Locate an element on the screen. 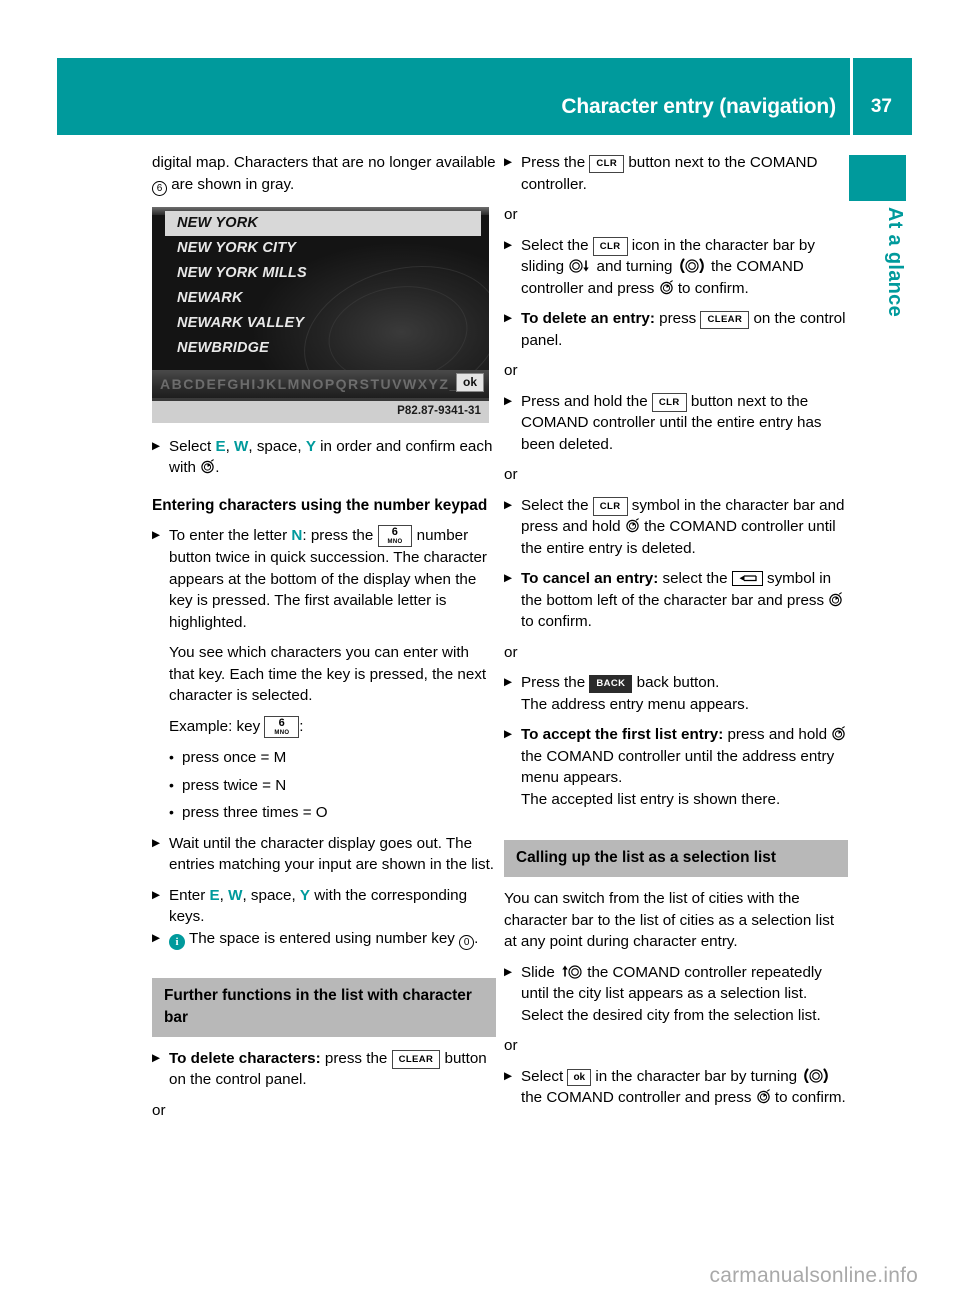 The height and width of the screenshot is (1302, 960). callout-0-icon: 0 is located at coordinates (467, 942).